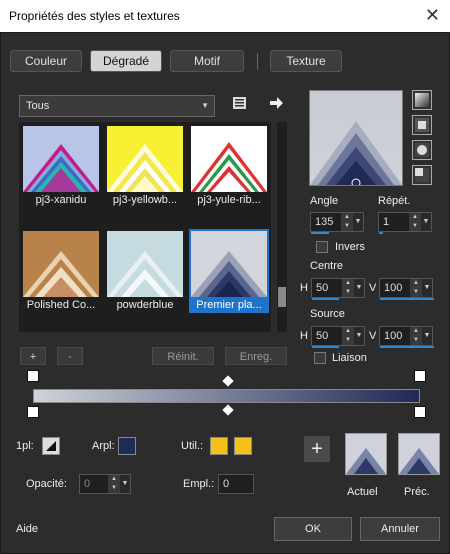 The height and width of the screenshot is (554, 450). Describe the element at coordinates (226, 484) in the screenshot. I see `location-value: 0` at that location.